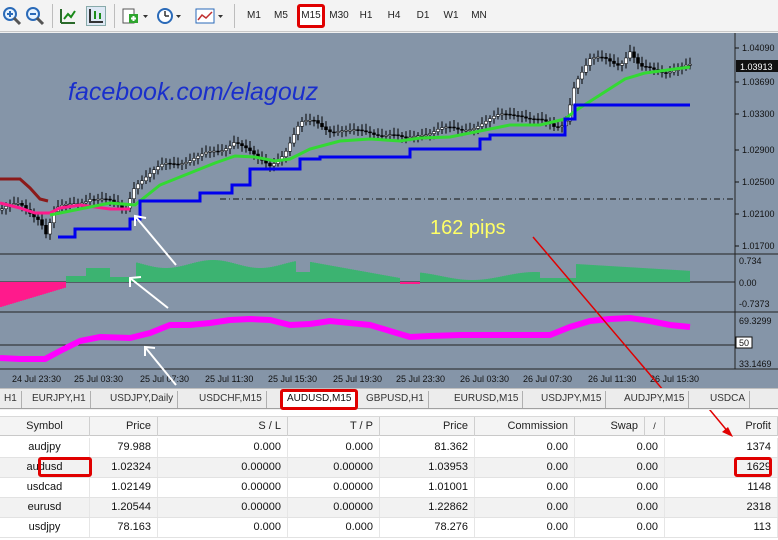  Describe the element at coordinates (168, 16) in the screenshot. I see `clock-icon` at that location.